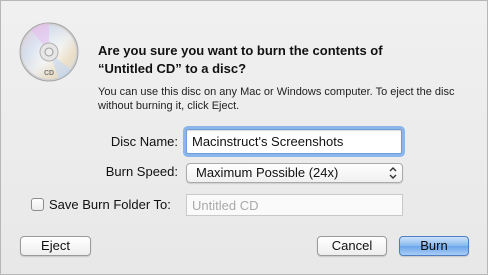 Image resolution: width=488 pixels, height=275 pixels. What do you see at coordinates (49, 52) in the screenshot?
I see `cd-disc-icon: CD` at bounding box center [49, 52].